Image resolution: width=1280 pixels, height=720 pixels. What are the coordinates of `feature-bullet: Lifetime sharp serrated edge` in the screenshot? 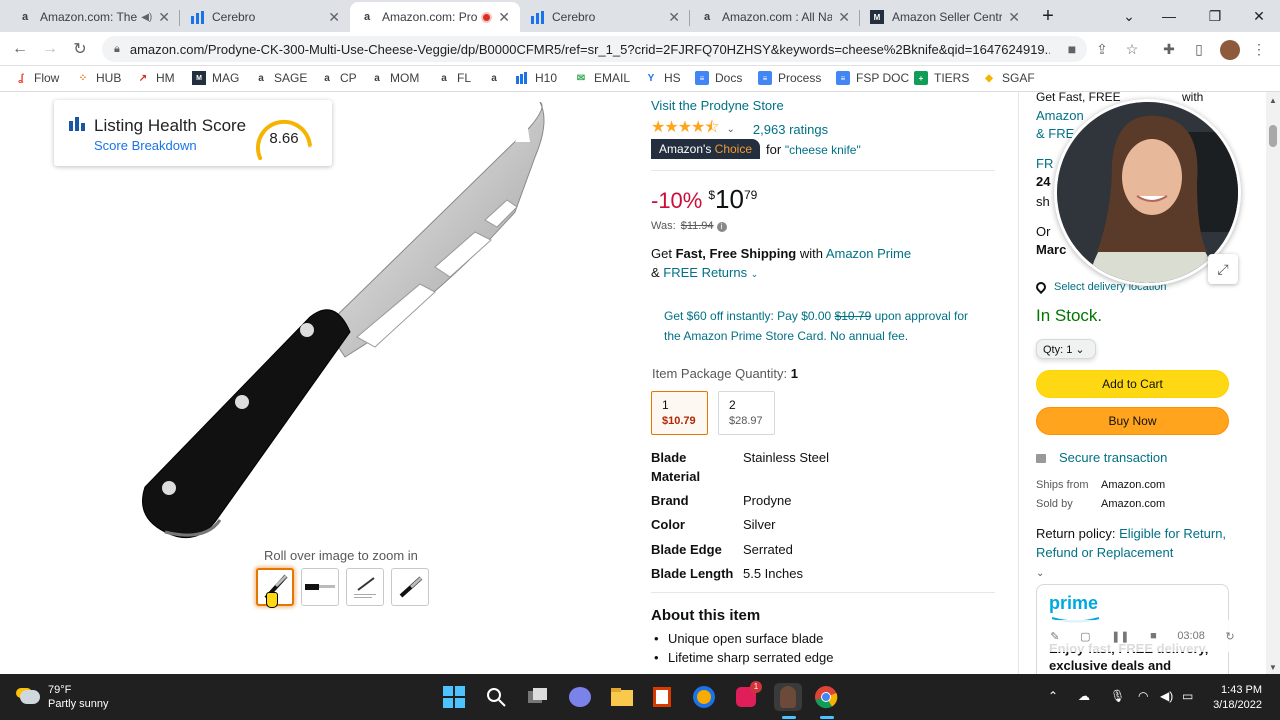 It's located at (744, 657).